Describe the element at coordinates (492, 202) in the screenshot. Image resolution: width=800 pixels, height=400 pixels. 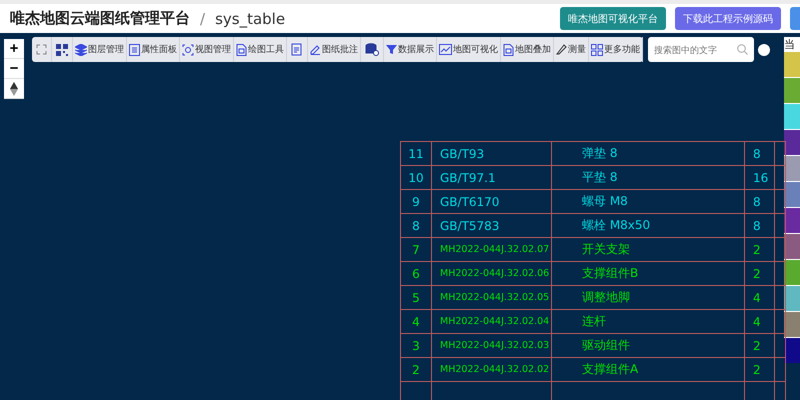
I see `table-cell: GB/T6170` at that location.